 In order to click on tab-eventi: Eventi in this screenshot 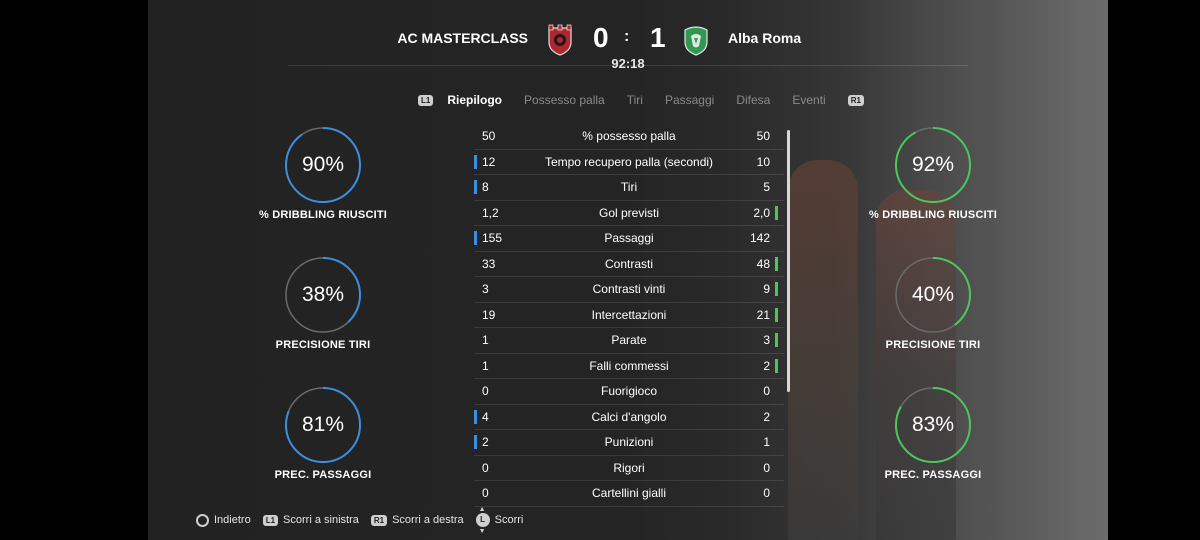, I will do `click(808, 100)`.